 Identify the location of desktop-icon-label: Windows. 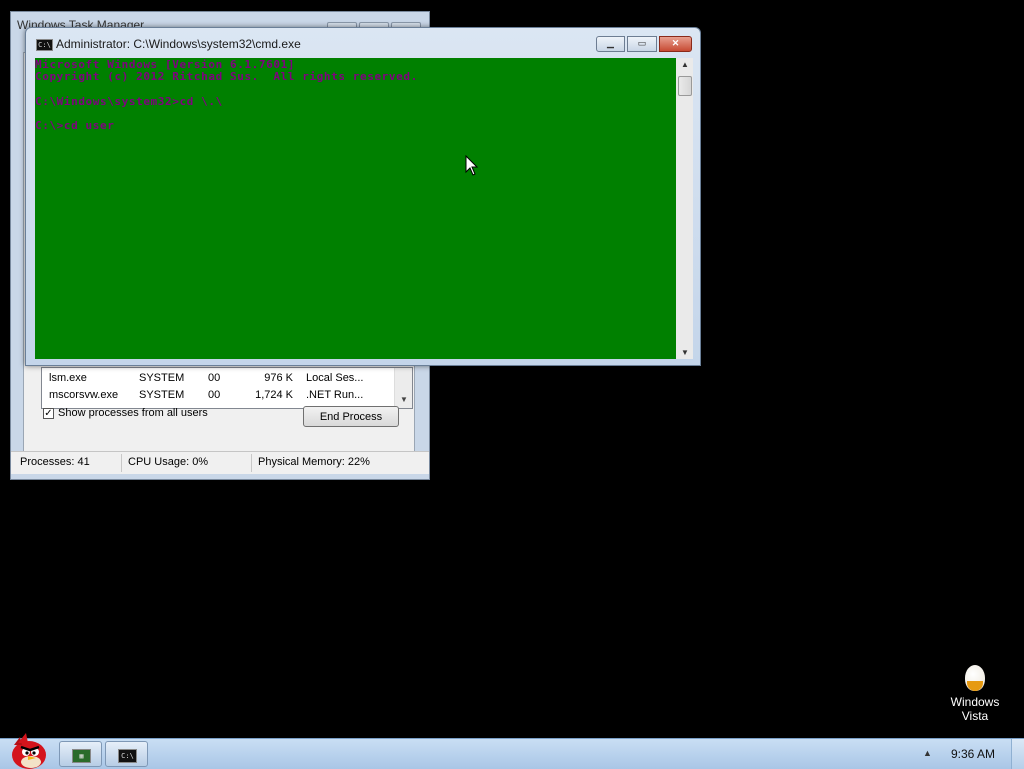
(975, 702).